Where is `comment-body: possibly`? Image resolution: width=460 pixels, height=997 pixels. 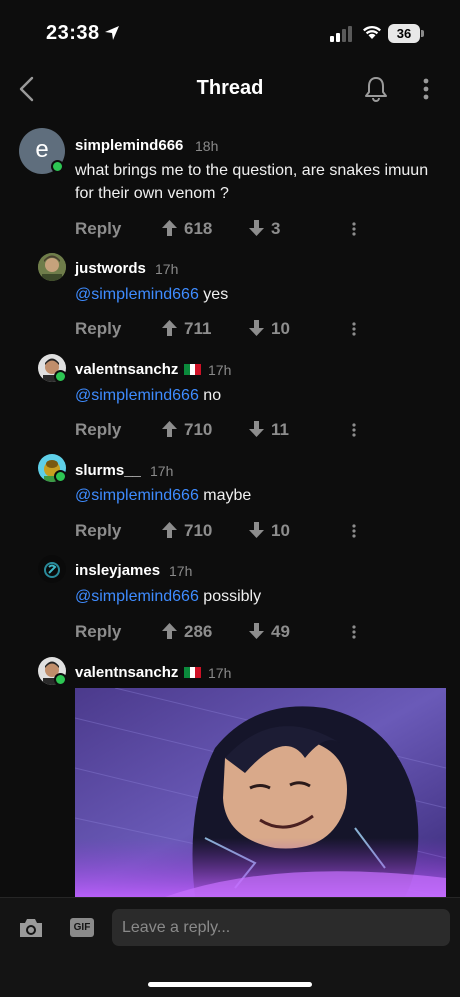
comment-body: possibly is located at coordinates (230, 596).